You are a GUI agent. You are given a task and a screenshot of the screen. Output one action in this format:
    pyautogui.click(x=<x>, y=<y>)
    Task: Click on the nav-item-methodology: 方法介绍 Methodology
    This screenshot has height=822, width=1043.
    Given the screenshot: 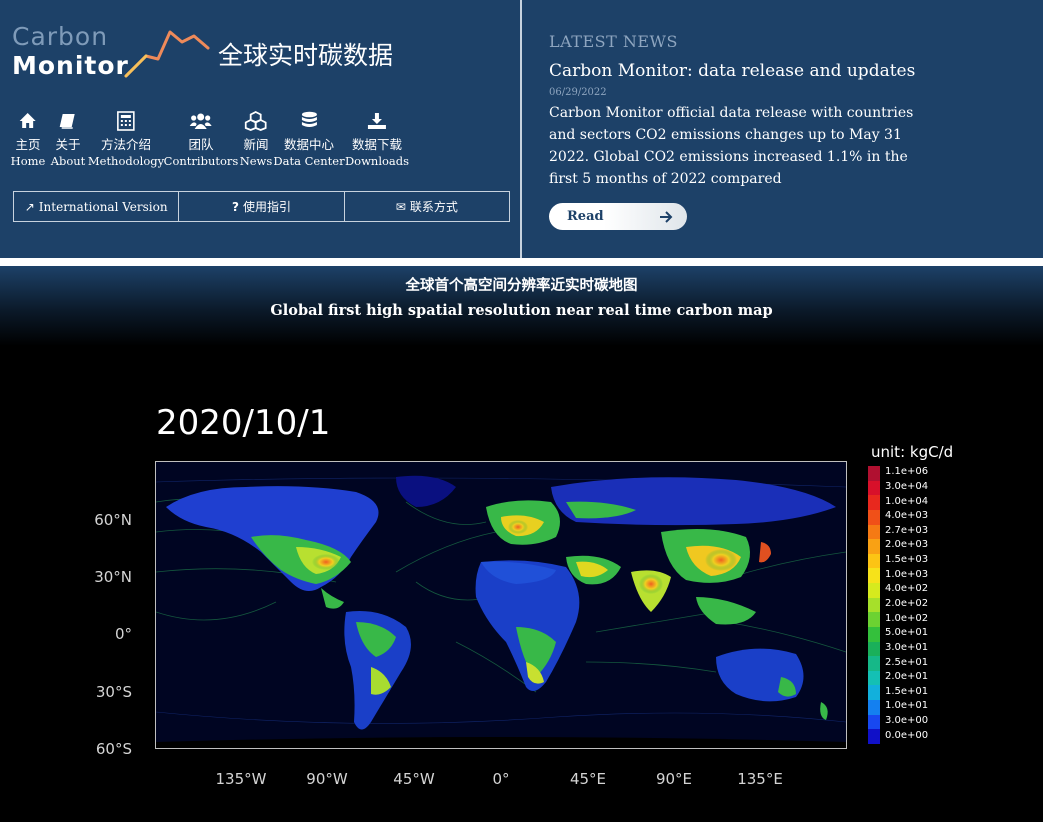 What is the action you would take?
    pyautogui.click(x=126, y=140)
    